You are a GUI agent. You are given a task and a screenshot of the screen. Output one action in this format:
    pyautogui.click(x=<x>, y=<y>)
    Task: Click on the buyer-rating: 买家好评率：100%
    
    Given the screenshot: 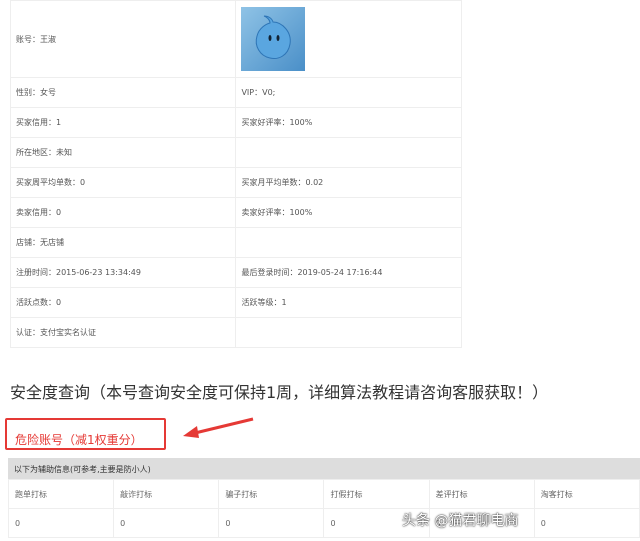 What is the action you would take?
    pyautogui.click(x=348, y=122)
    